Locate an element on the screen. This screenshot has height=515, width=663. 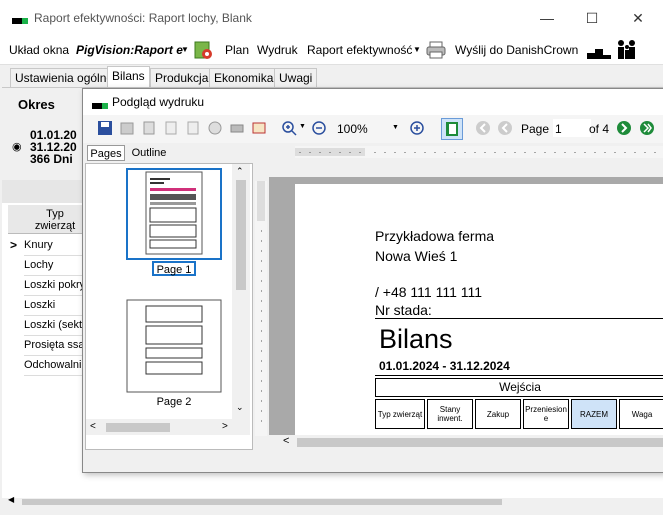
preview-title: Podgląd wydruku is located at coordinates (158, 102).